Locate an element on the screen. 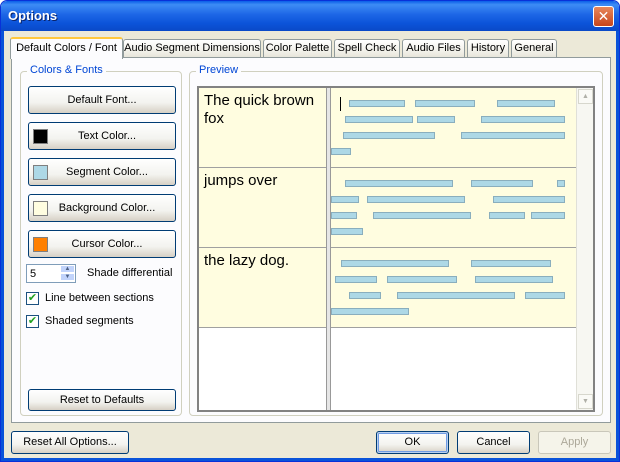 The image size is (620, 462). tab-audio-segment-dimensions: Audio Segment Dimensions is located at coordinates (192, 48).